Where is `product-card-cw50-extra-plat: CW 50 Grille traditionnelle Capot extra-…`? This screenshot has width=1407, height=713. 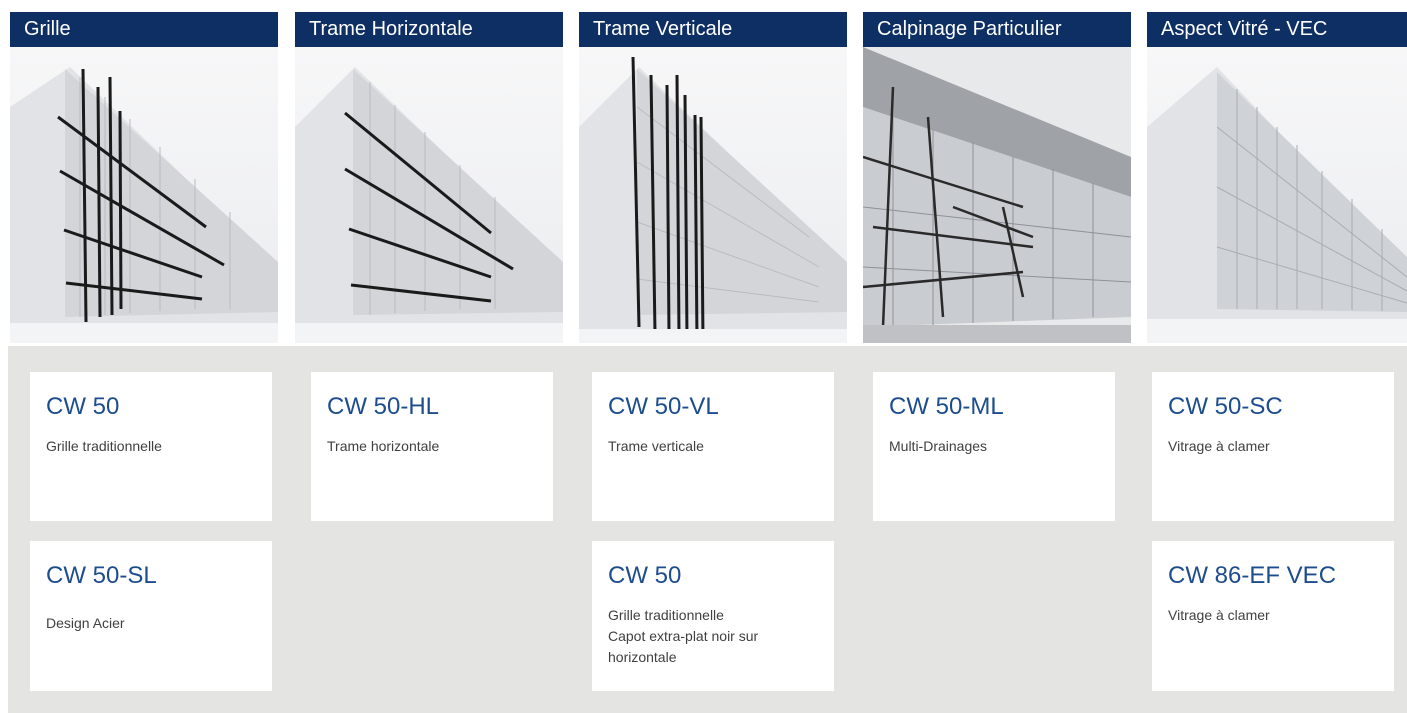 product-card-cw50-extra-plat: CW 50 Grille traditionnelle Capot extra-… is located at coordinates (713, 616).